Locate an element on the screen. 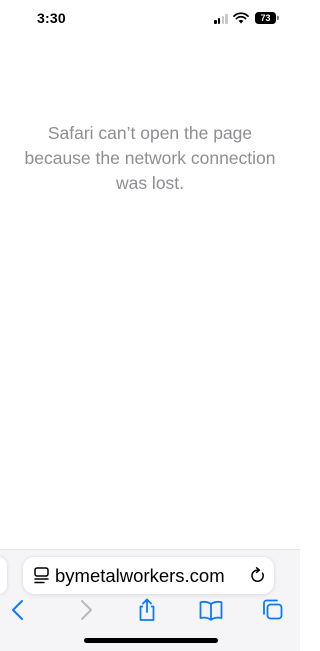 The image size is (320, 651). forward-icon is located at coordinates (85, 610).